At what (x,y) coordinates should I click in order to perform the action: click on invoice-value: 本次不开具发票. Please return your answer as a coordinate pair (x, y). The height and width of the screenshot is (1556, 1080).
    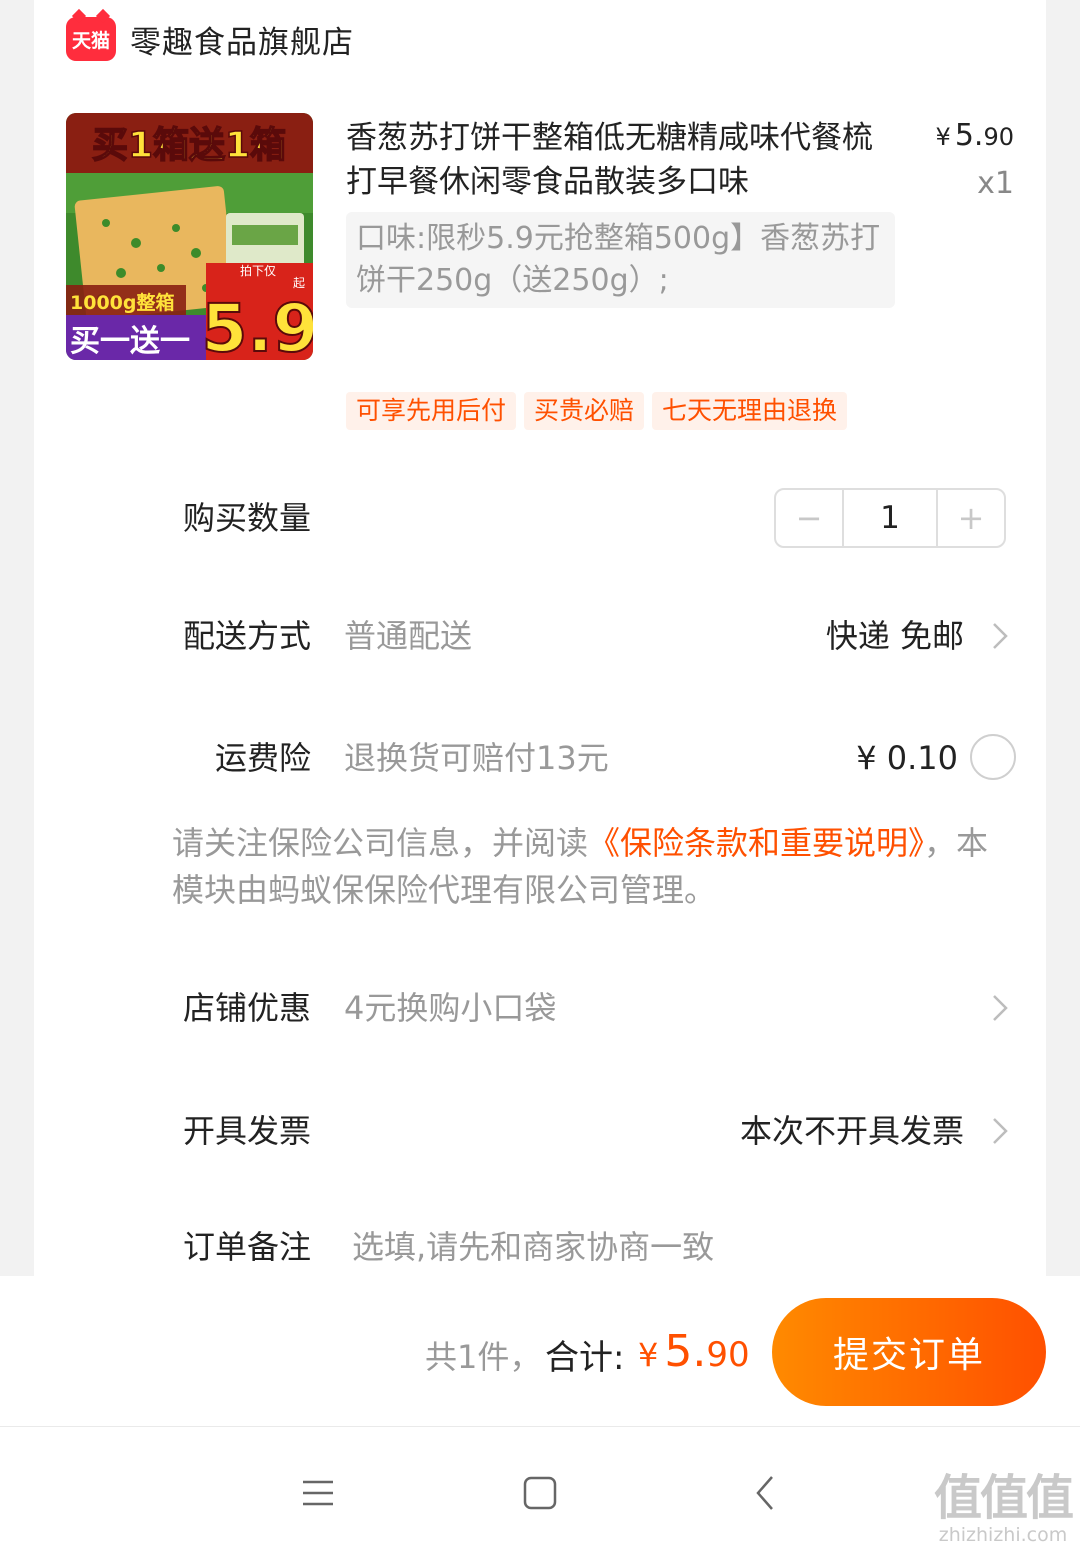
    Looking at the image, I should click on (851, 1131).